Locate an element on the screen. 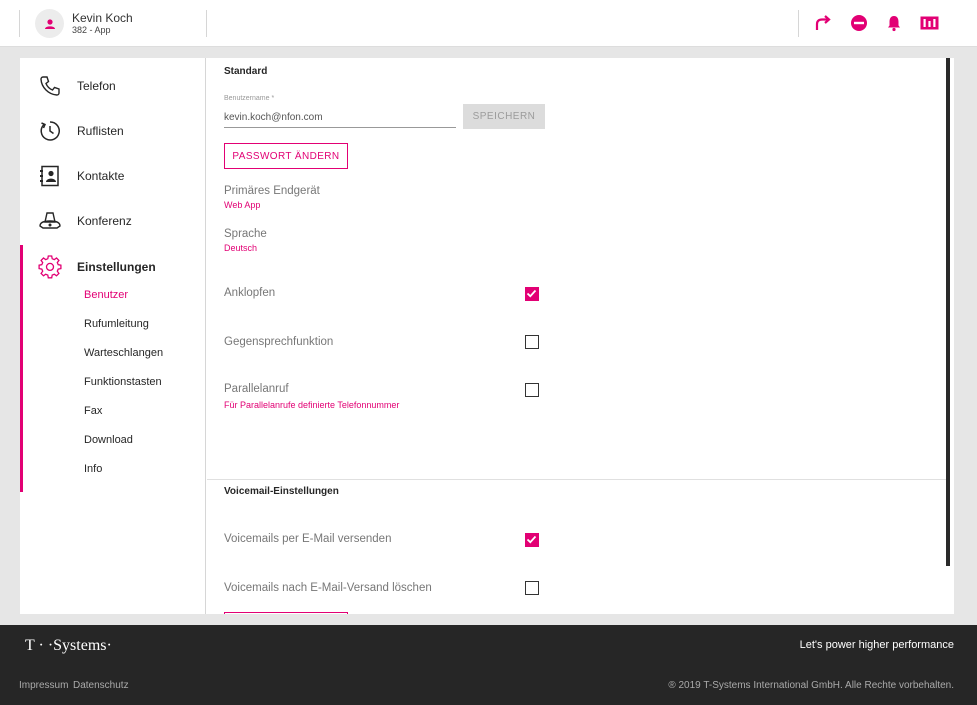 The image size is (977, 705). scrollbar is located at coordinates (948, 312).